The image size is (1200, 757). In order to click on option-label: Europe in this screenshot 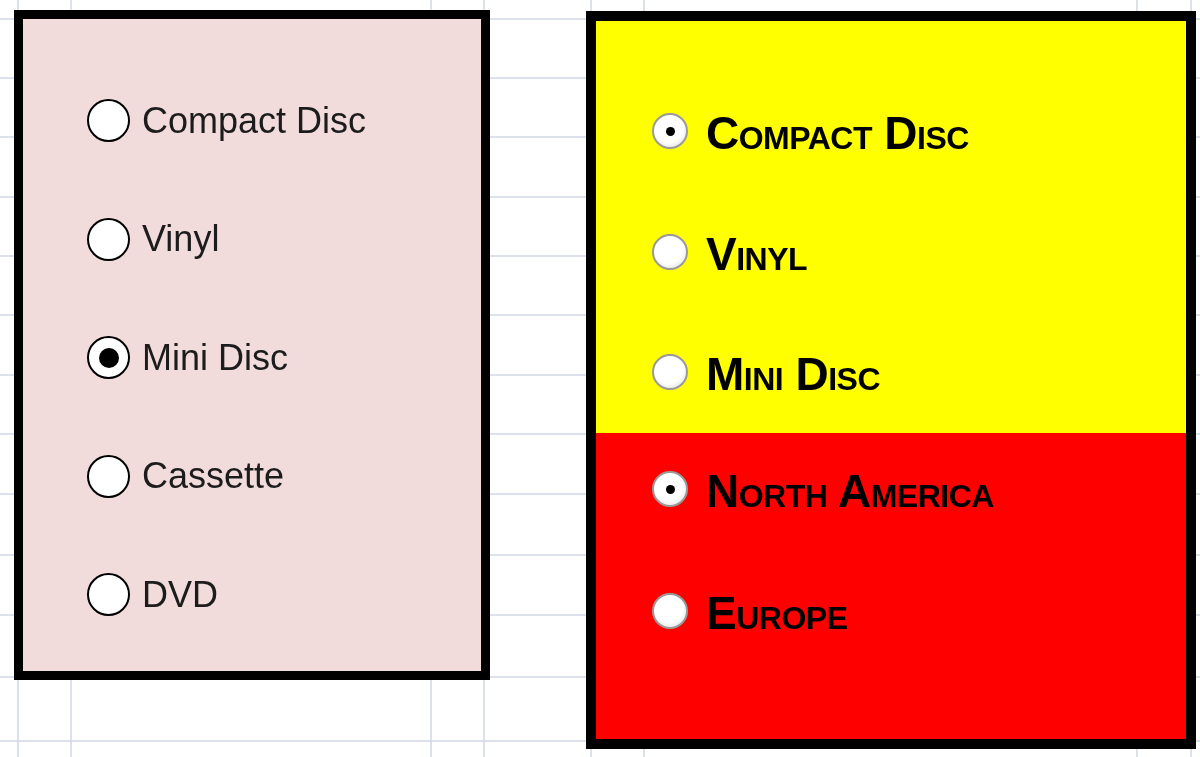, I will do `click(777, 611)`.